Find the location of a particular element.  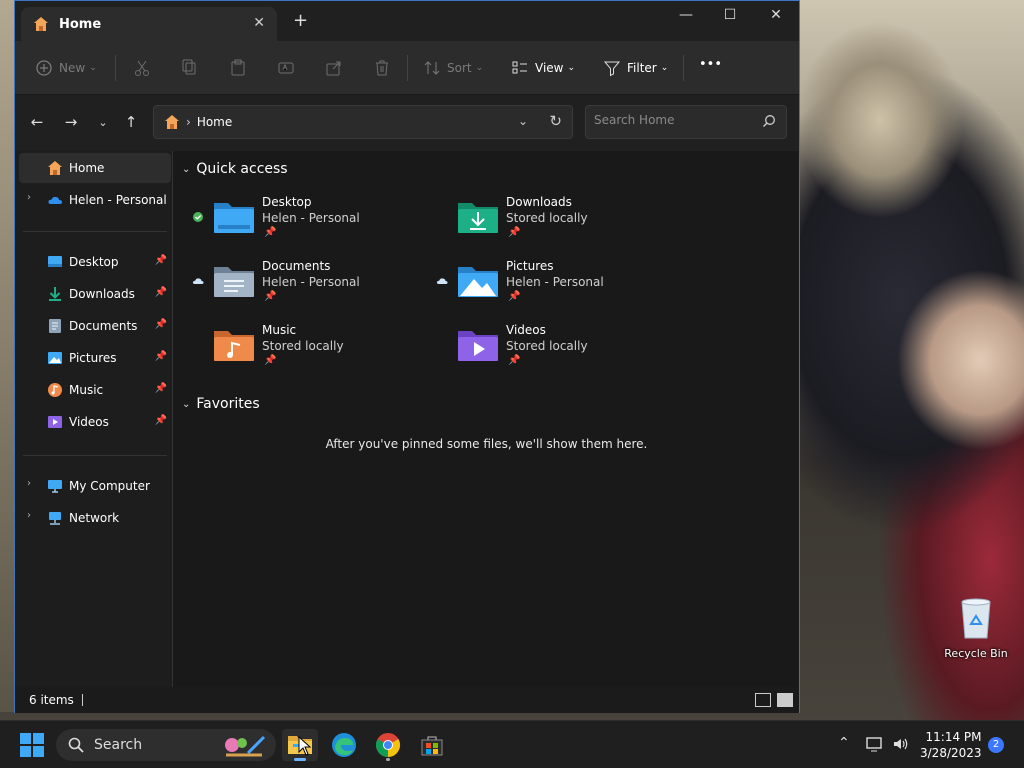

taskbar-edge is located at coordinates (344, 745).